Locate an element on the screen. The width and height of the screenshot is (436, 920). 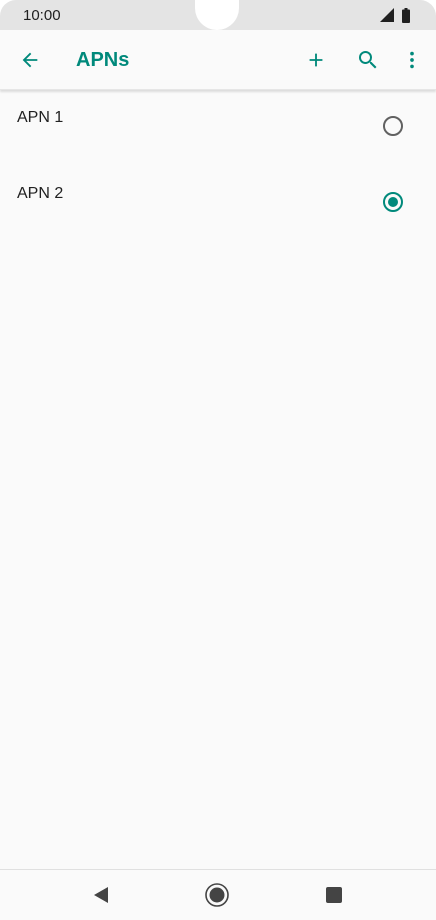
status-icons is located at coordinates (395, 15).